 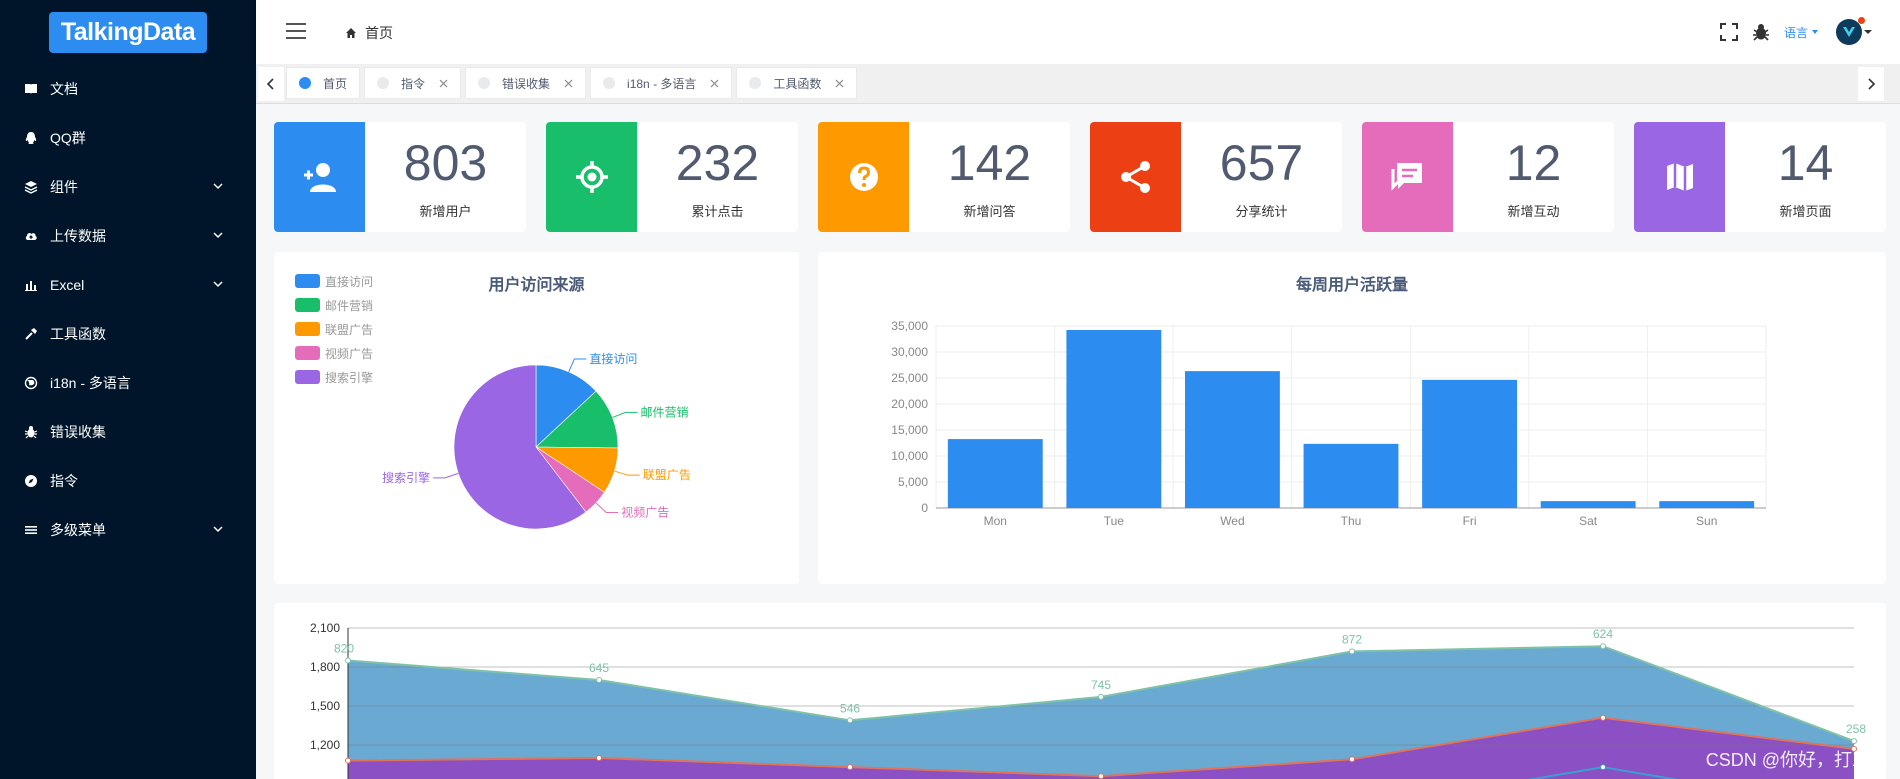 I want to click on breadcrumb: 首页, so click(x=369, y=33).